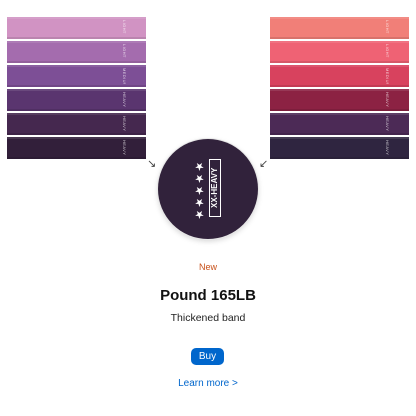 Image resolution: width=416 pixels, height=416 pixels. What do you see at coordinates (76, 76) in the screenshot?
I see `band-left-3: MEDIUM` at bounding box center [76, 76].